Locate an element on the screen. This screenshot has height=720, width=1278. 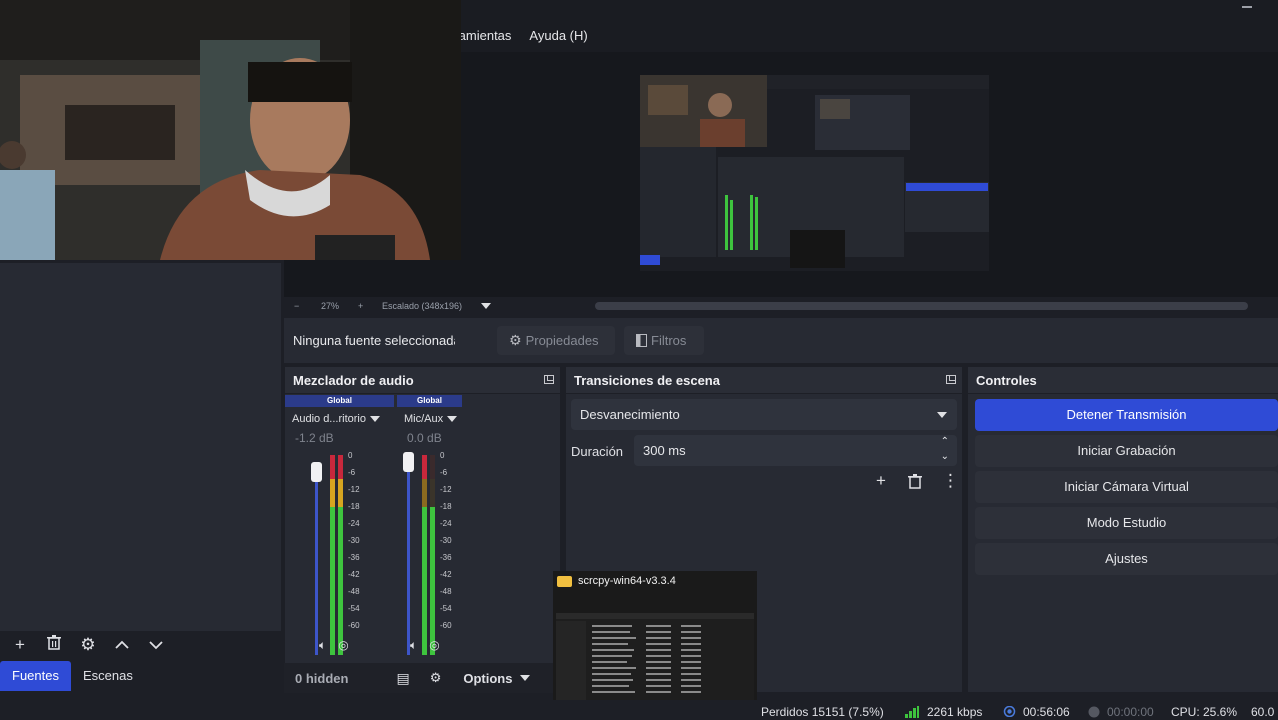
zoom-out-button: − is located at coordinates (296, 306).